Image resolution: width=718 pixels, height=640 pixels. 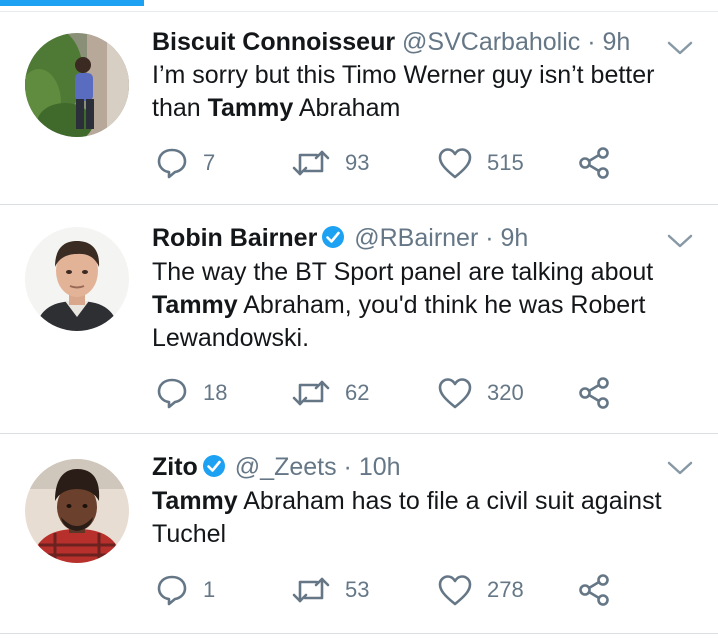 I want to click on tweet-header: Biscuit Connoisseur @SVCarbaholic · 9h, so click(x=391, y=42).